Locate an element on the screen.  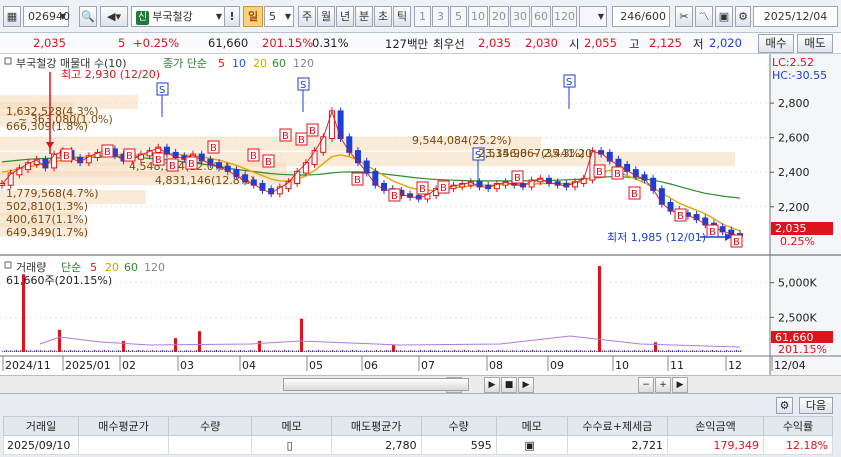
date-field: 2025/12/04 is located at coordinates (795, 16).